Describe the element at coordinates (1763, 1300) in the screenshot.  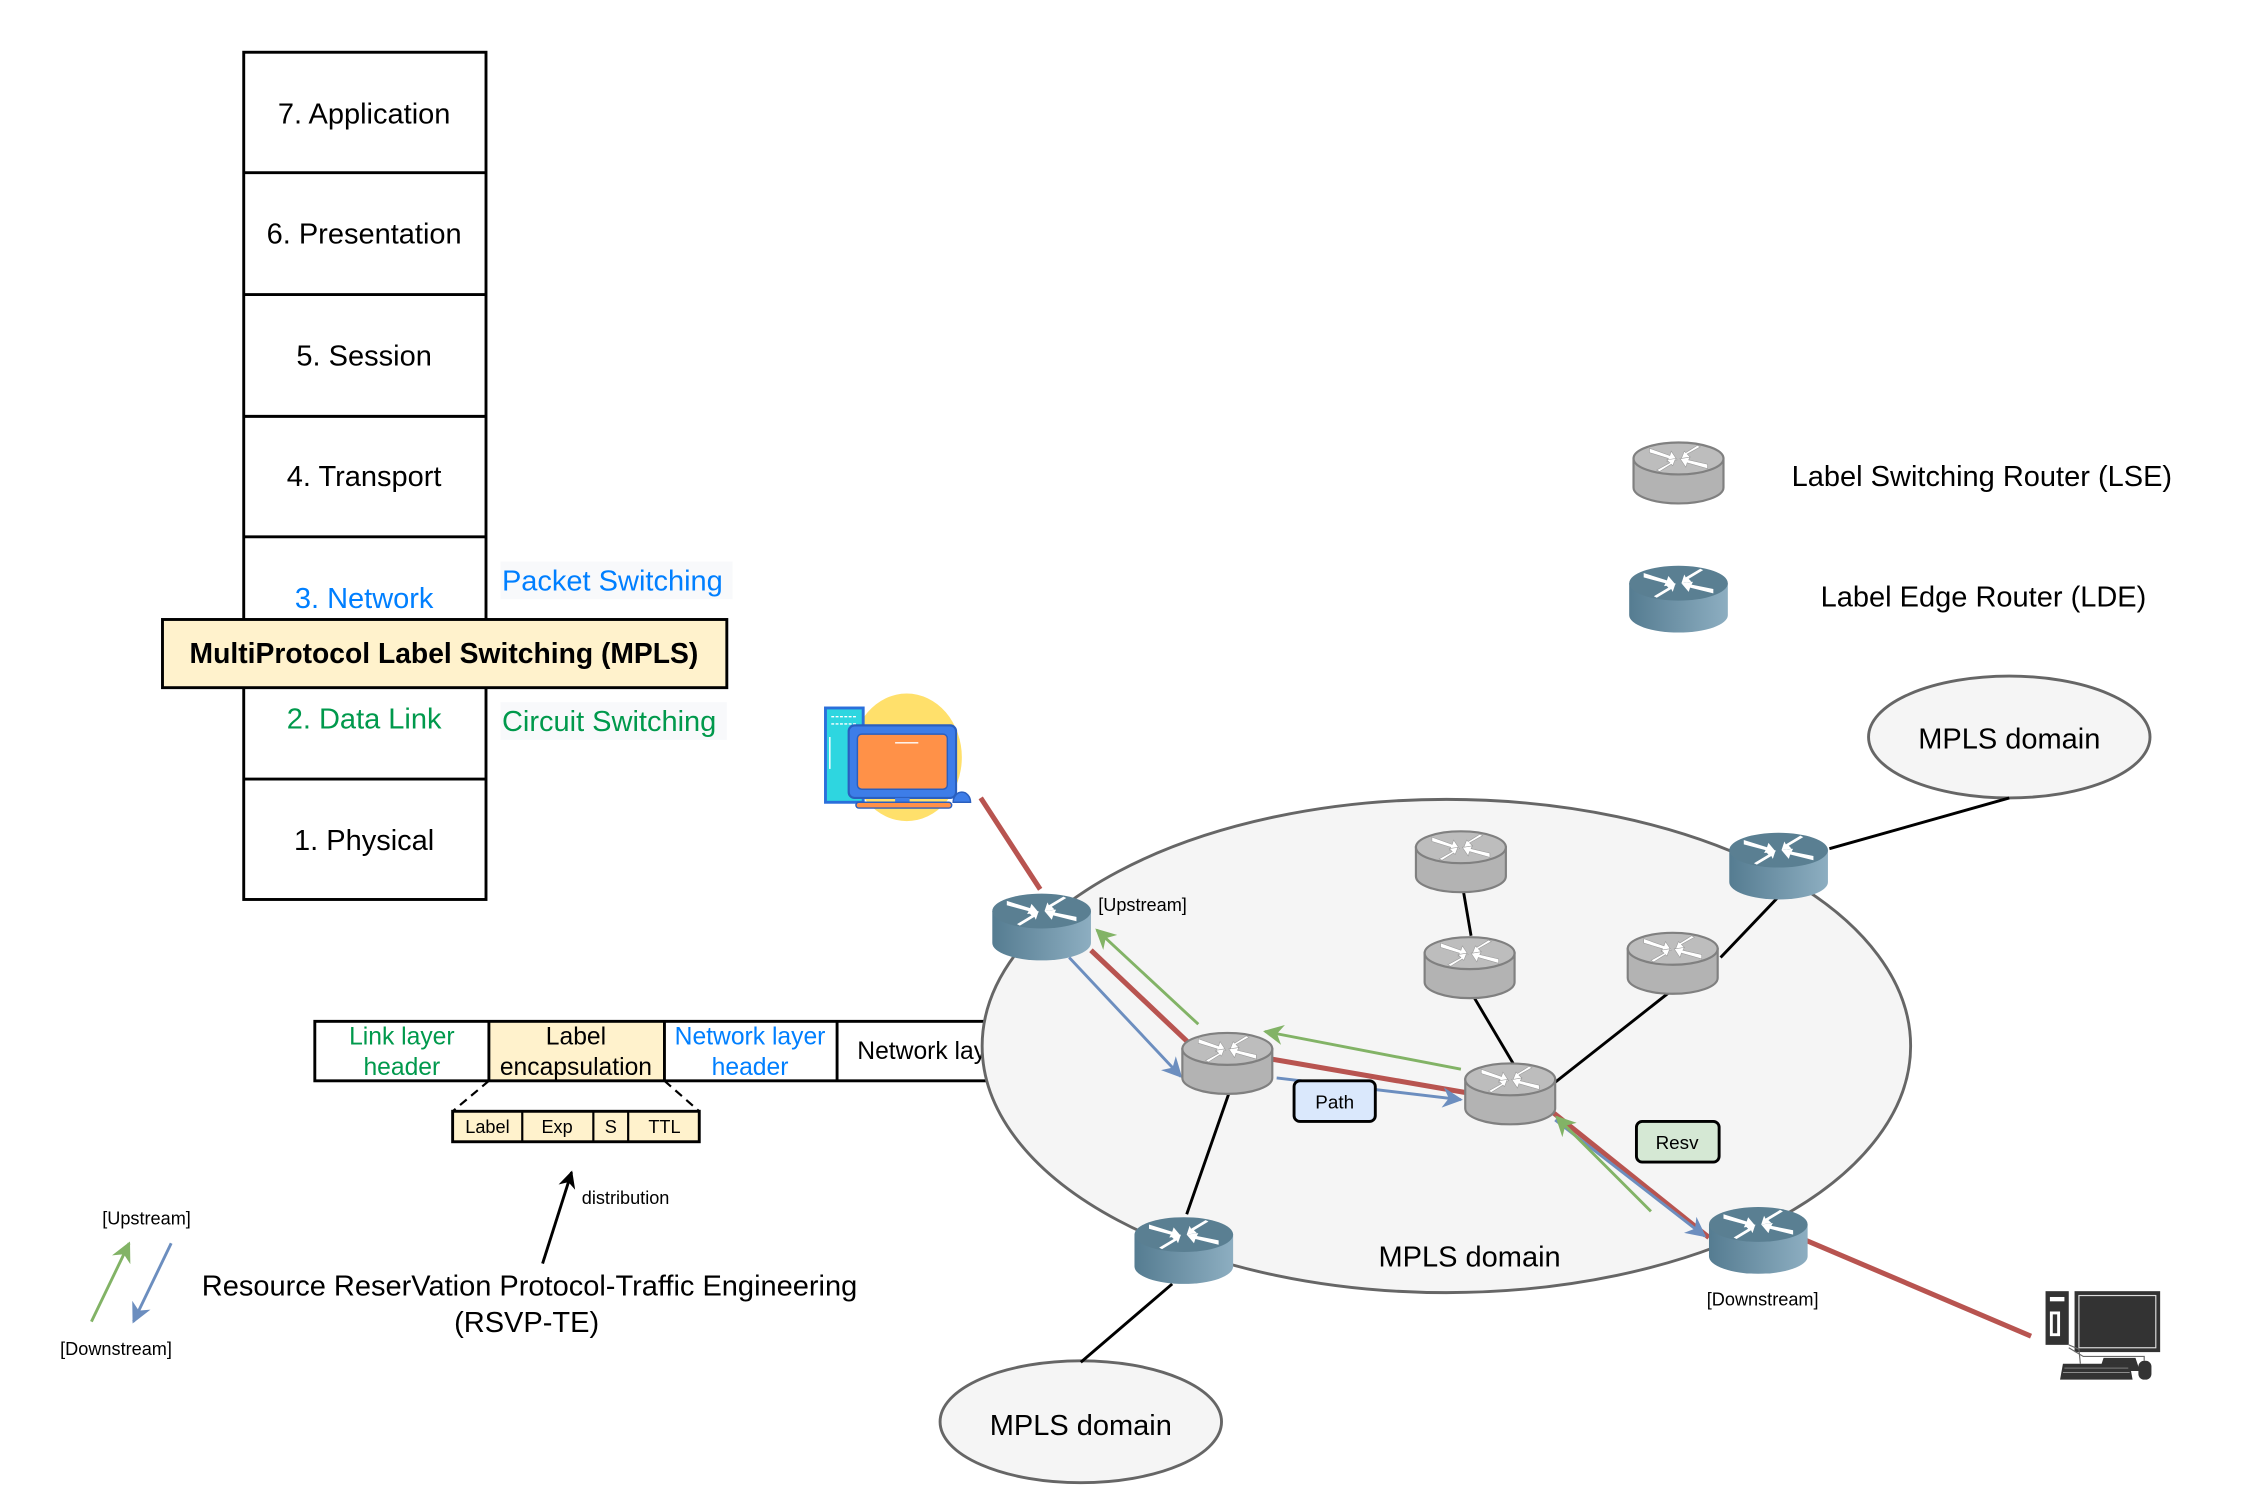
I see `downstream-router-label: [Downstream]` at that location.